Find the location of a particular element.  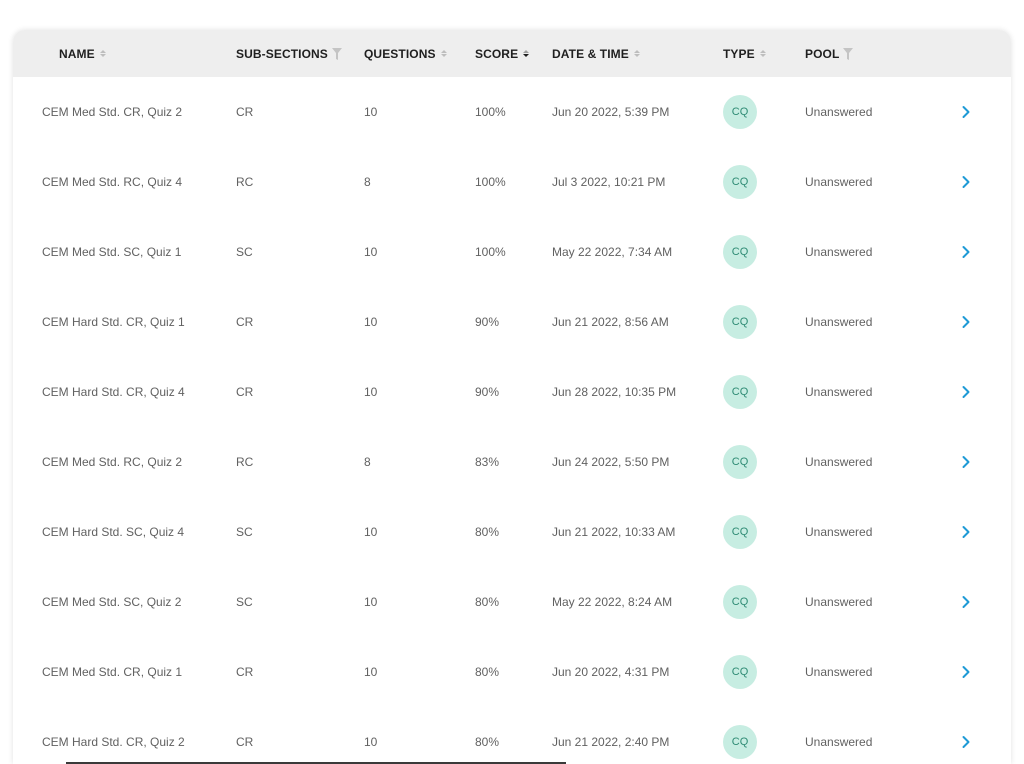

datetime-cell: Jun 21 2022, 8:56 AM is located at coordinates (610, 322).